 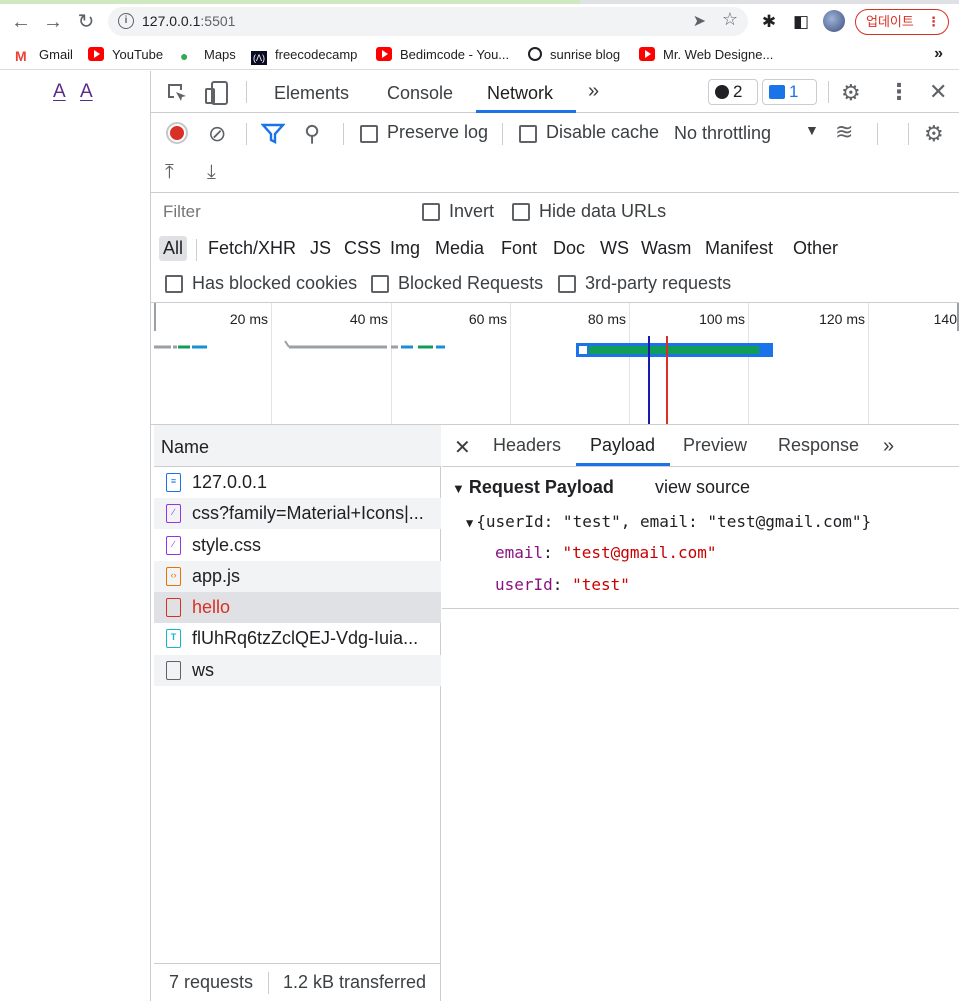 What do you see at coordinates (86, 22) in the screenshot?
I see `reload-icon: ↻` at bounding box center [86, 22].